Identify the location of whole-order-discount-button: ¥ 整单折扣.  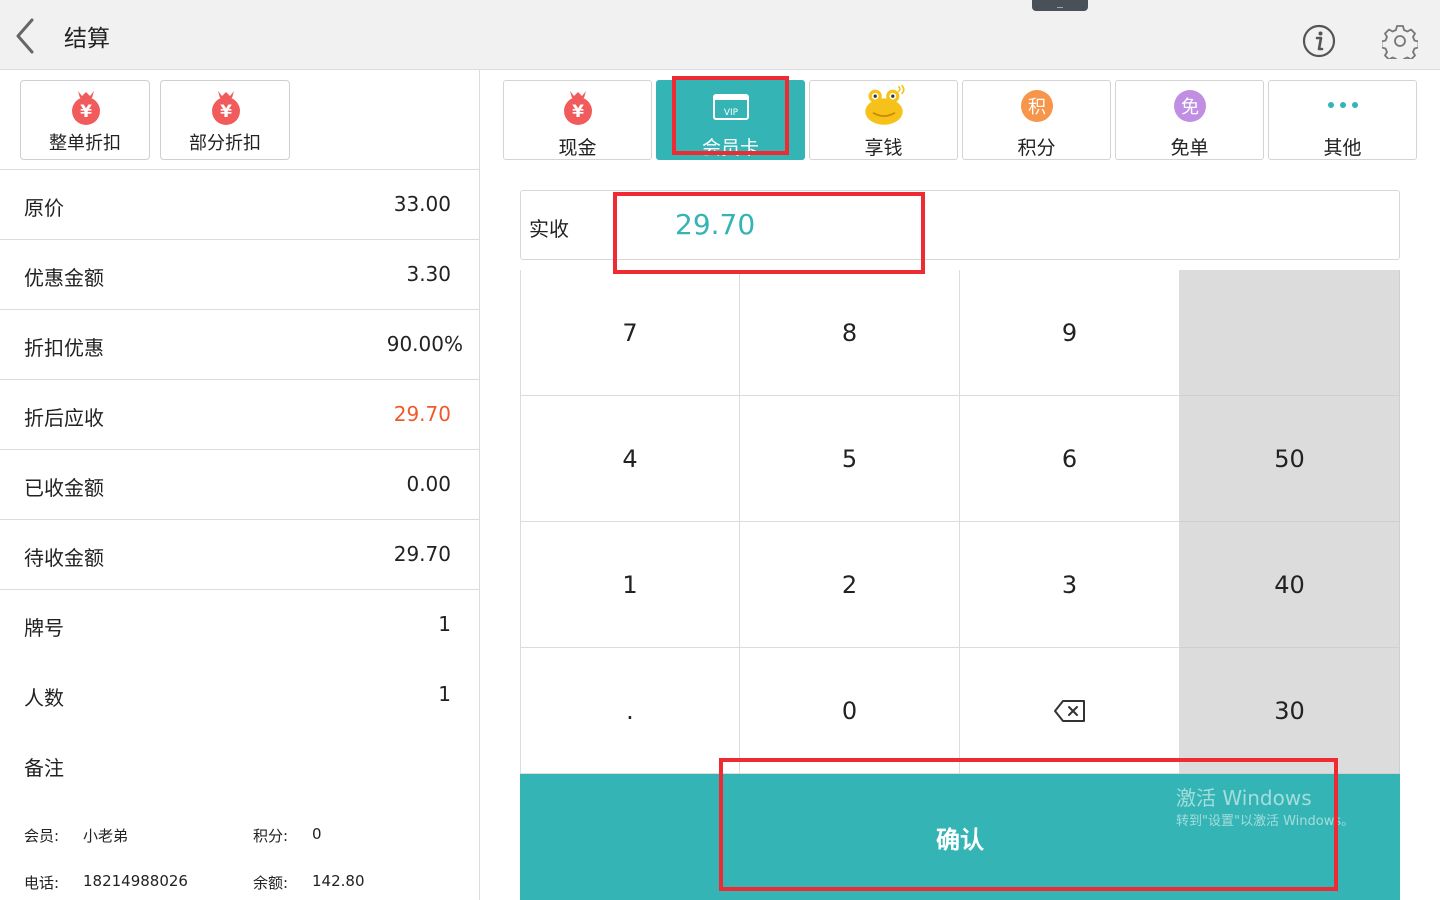
(85, 120).